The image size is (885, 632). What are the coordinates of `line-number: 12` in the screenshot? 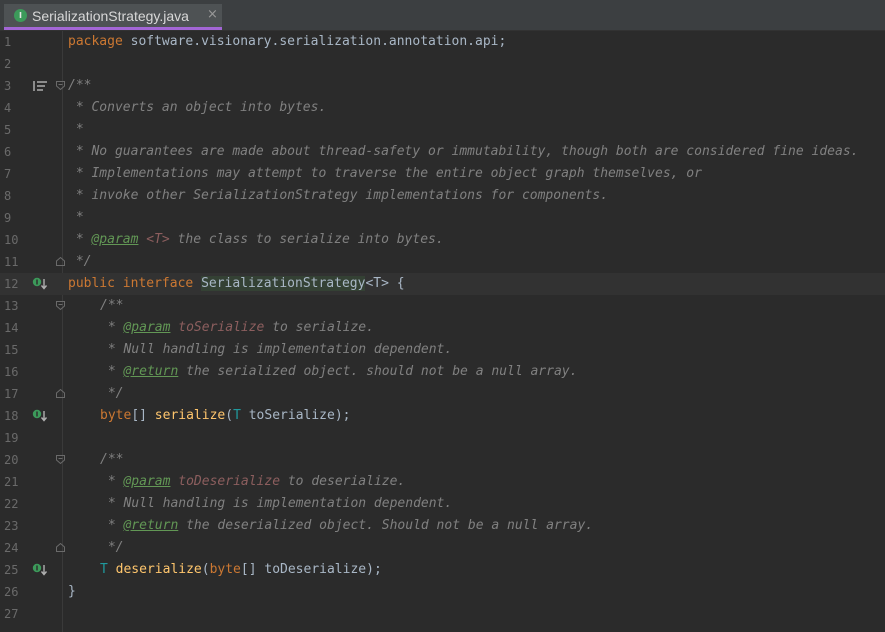 It's located at (11, 284).